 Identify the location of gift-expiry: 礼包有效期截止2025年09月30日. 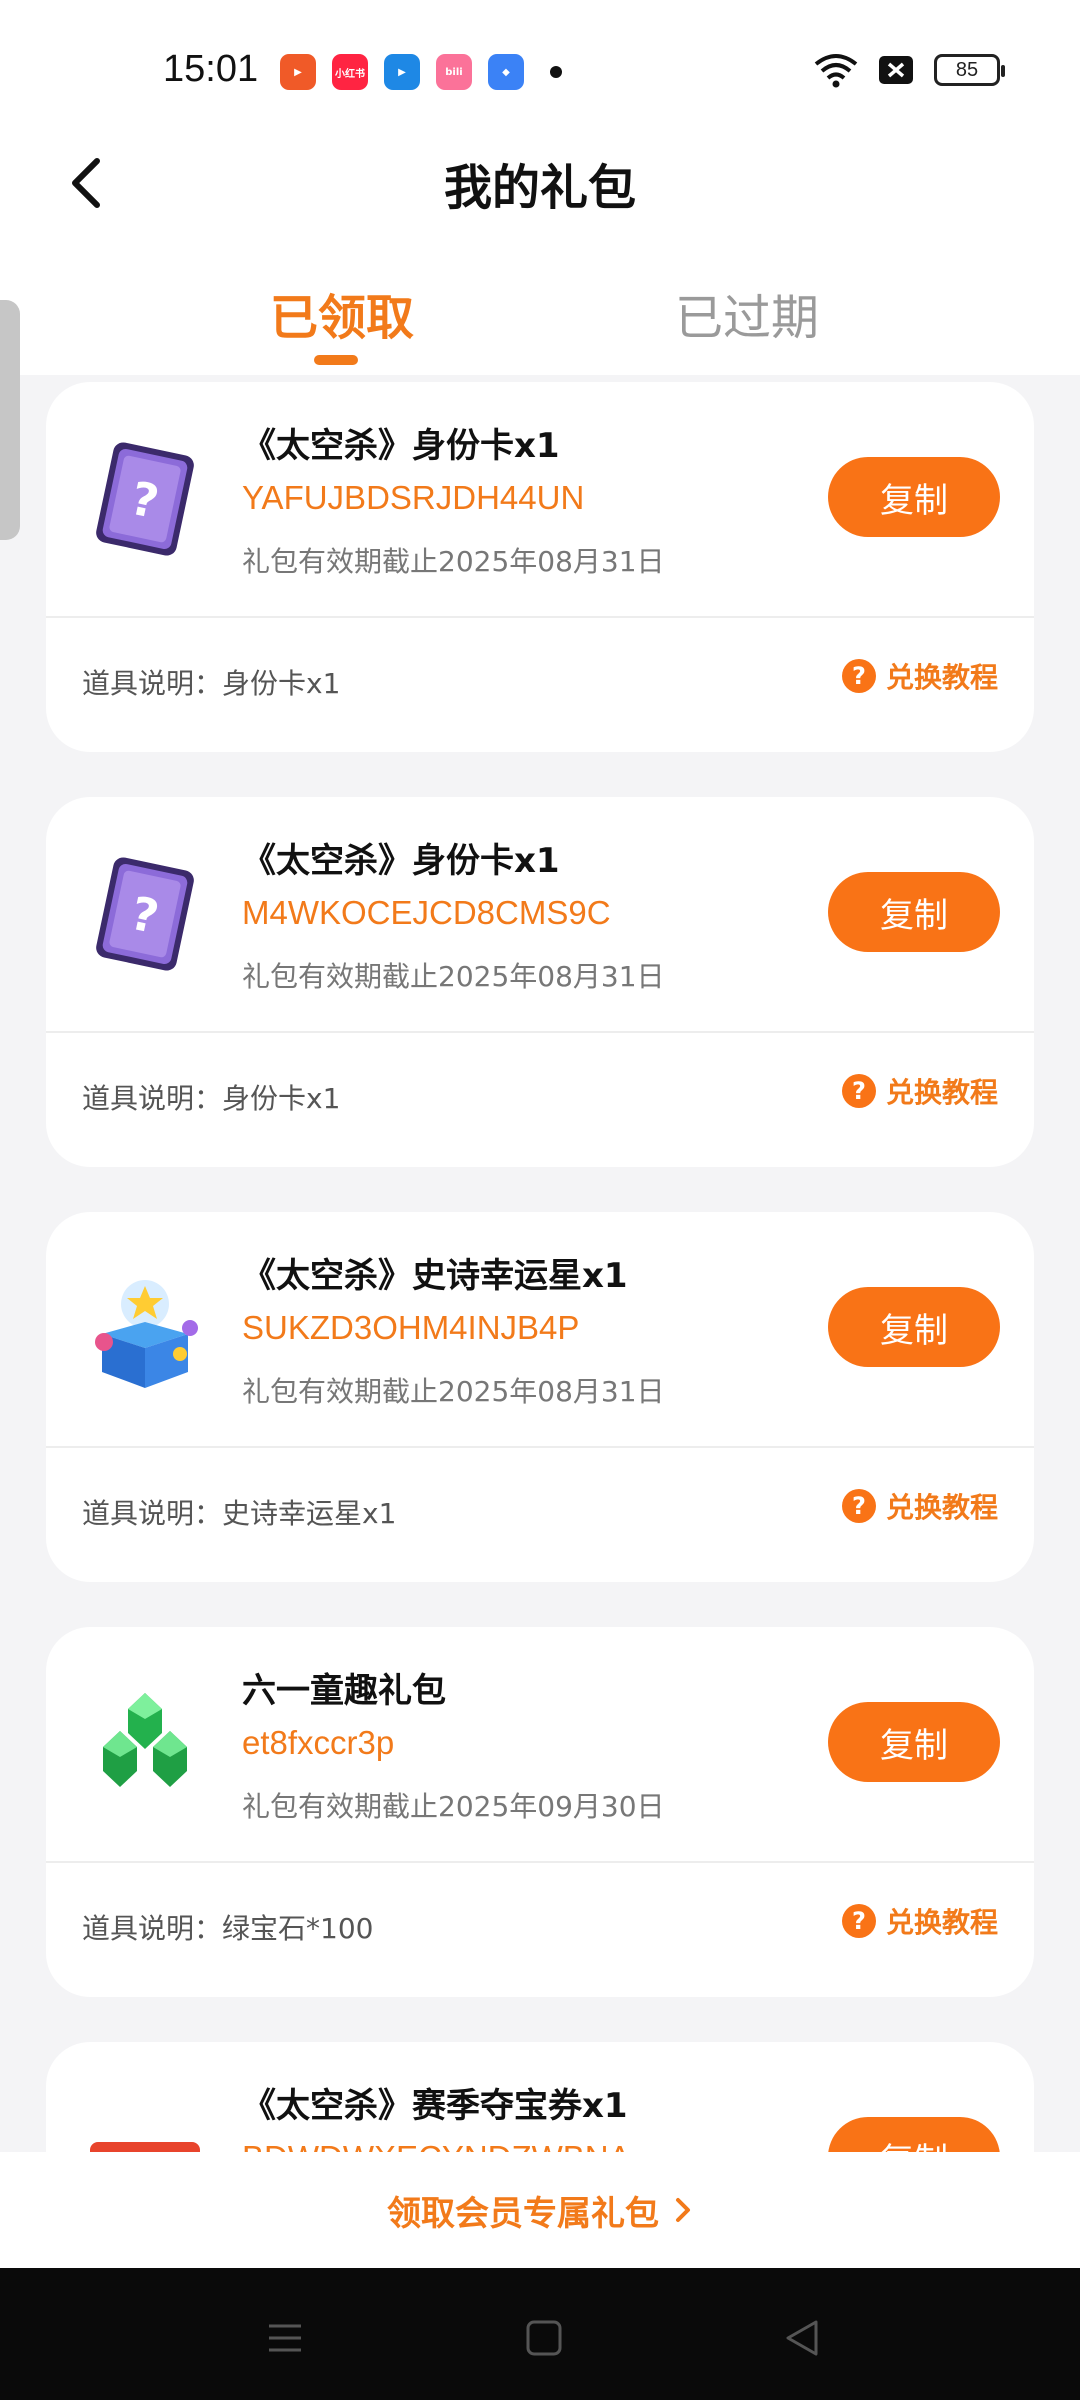
(453, 1806).